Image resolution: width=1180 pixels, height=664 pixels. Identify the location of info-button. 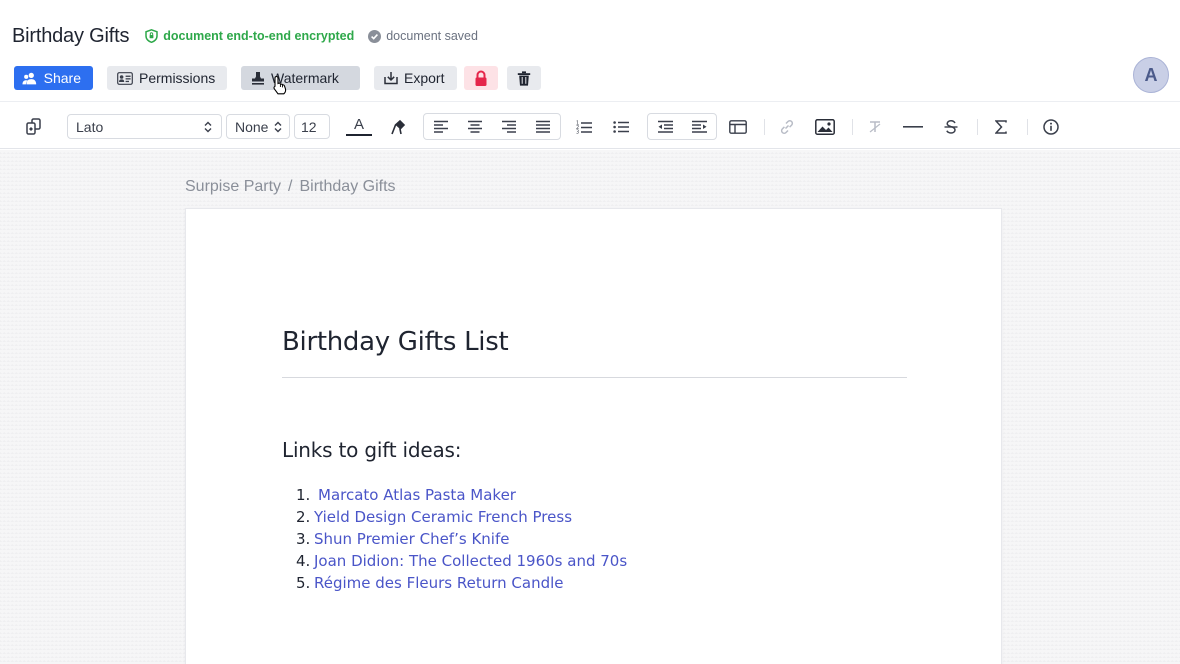
(1051, 126).